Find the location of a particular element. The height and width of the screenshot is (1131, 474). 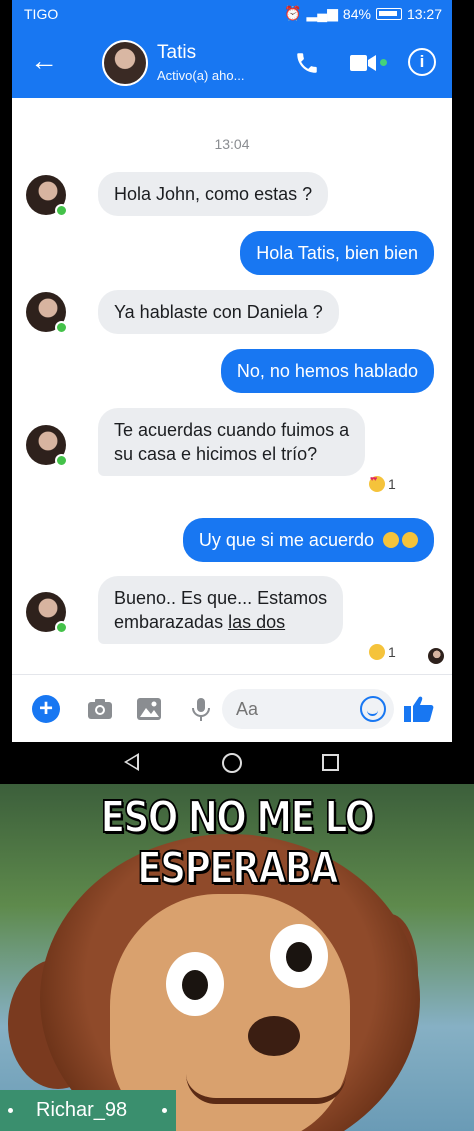

message-line: su casa e hicimos el trío? is located at coordinates (216, 454).